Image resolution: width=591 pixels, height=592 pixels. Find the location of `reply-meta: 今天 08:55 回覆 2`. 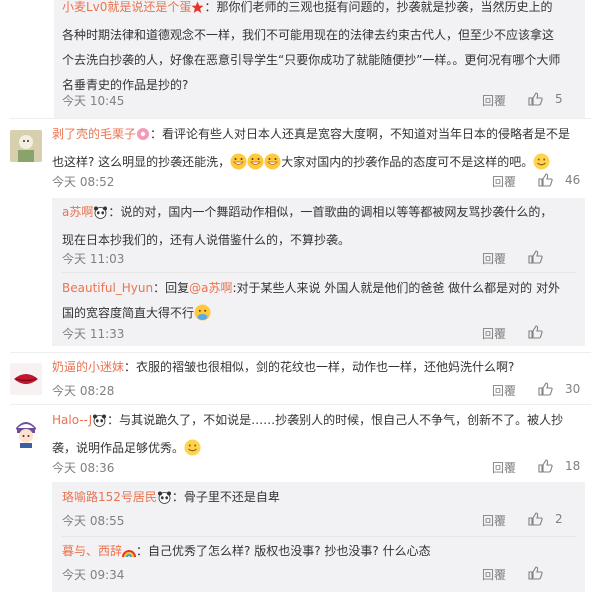

reply-meta: 今天 08:55 回覆 2 is located at coordinates (312, 522).